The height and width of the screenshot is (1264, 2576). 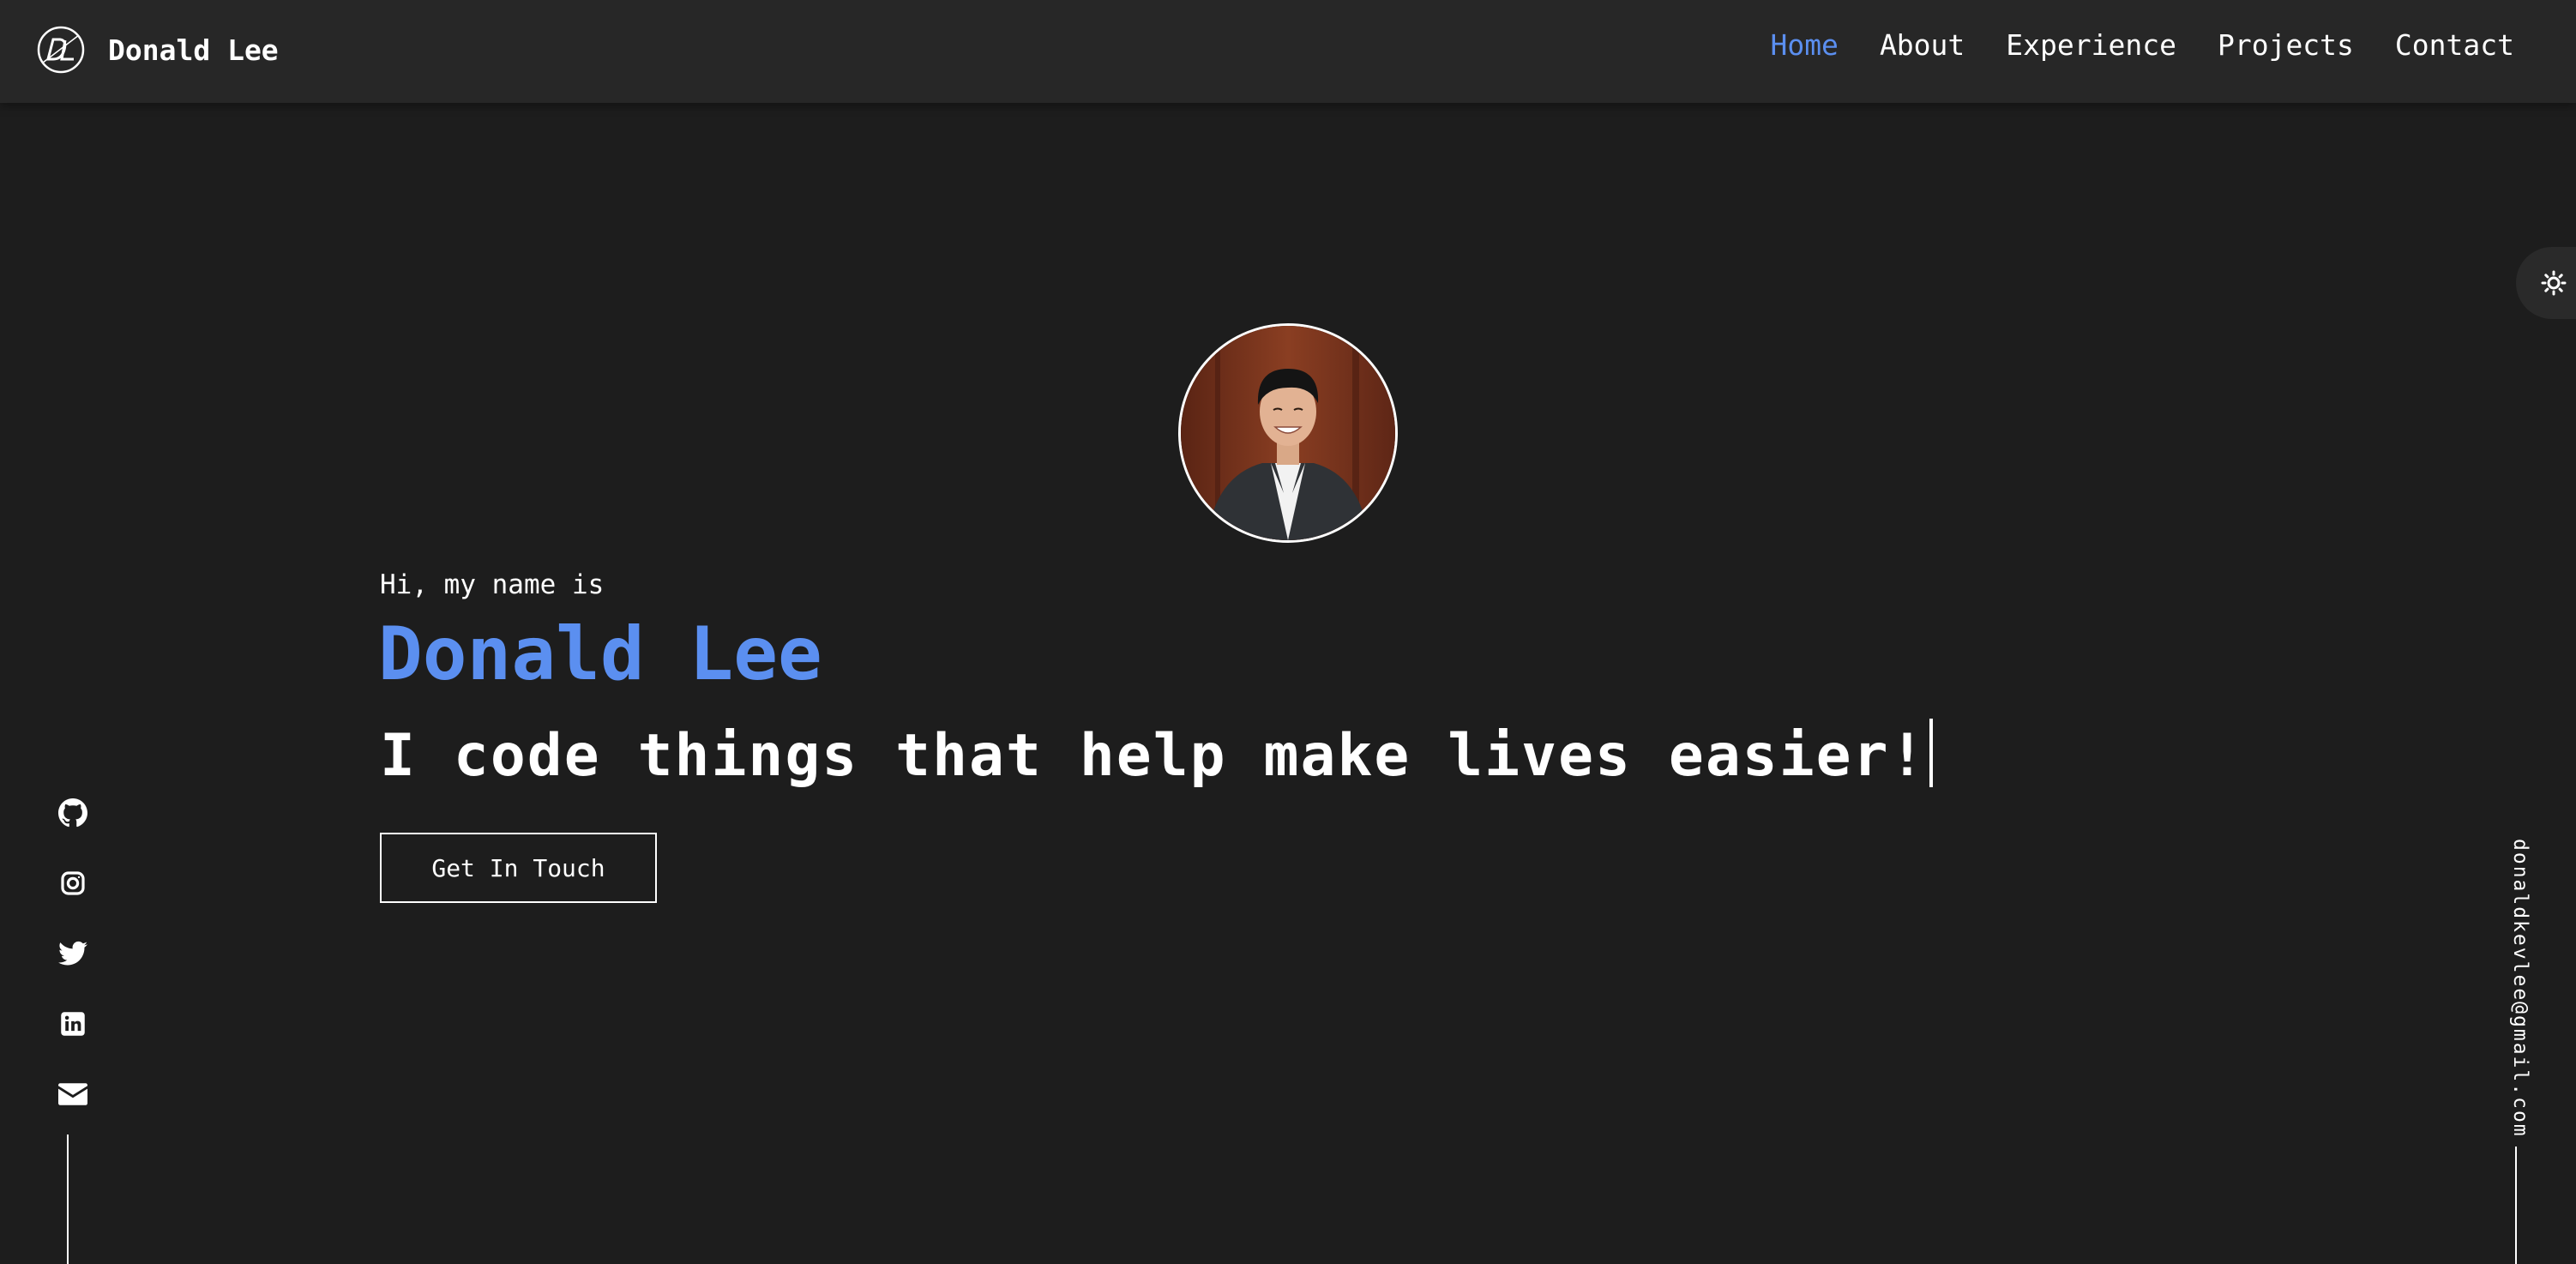 I want to click on nav-item-projects: Projects, so click(x=2286, y=45).